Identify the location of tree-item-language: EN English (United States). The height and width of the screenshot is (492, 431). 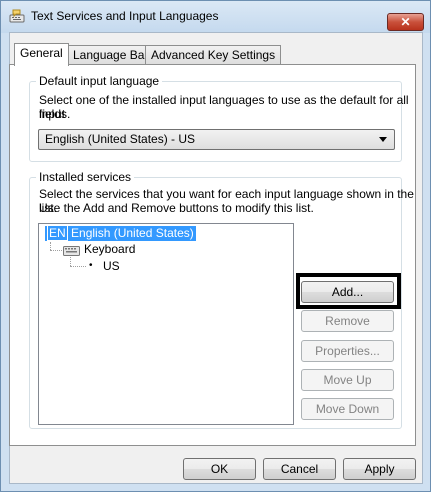
(120, 233).